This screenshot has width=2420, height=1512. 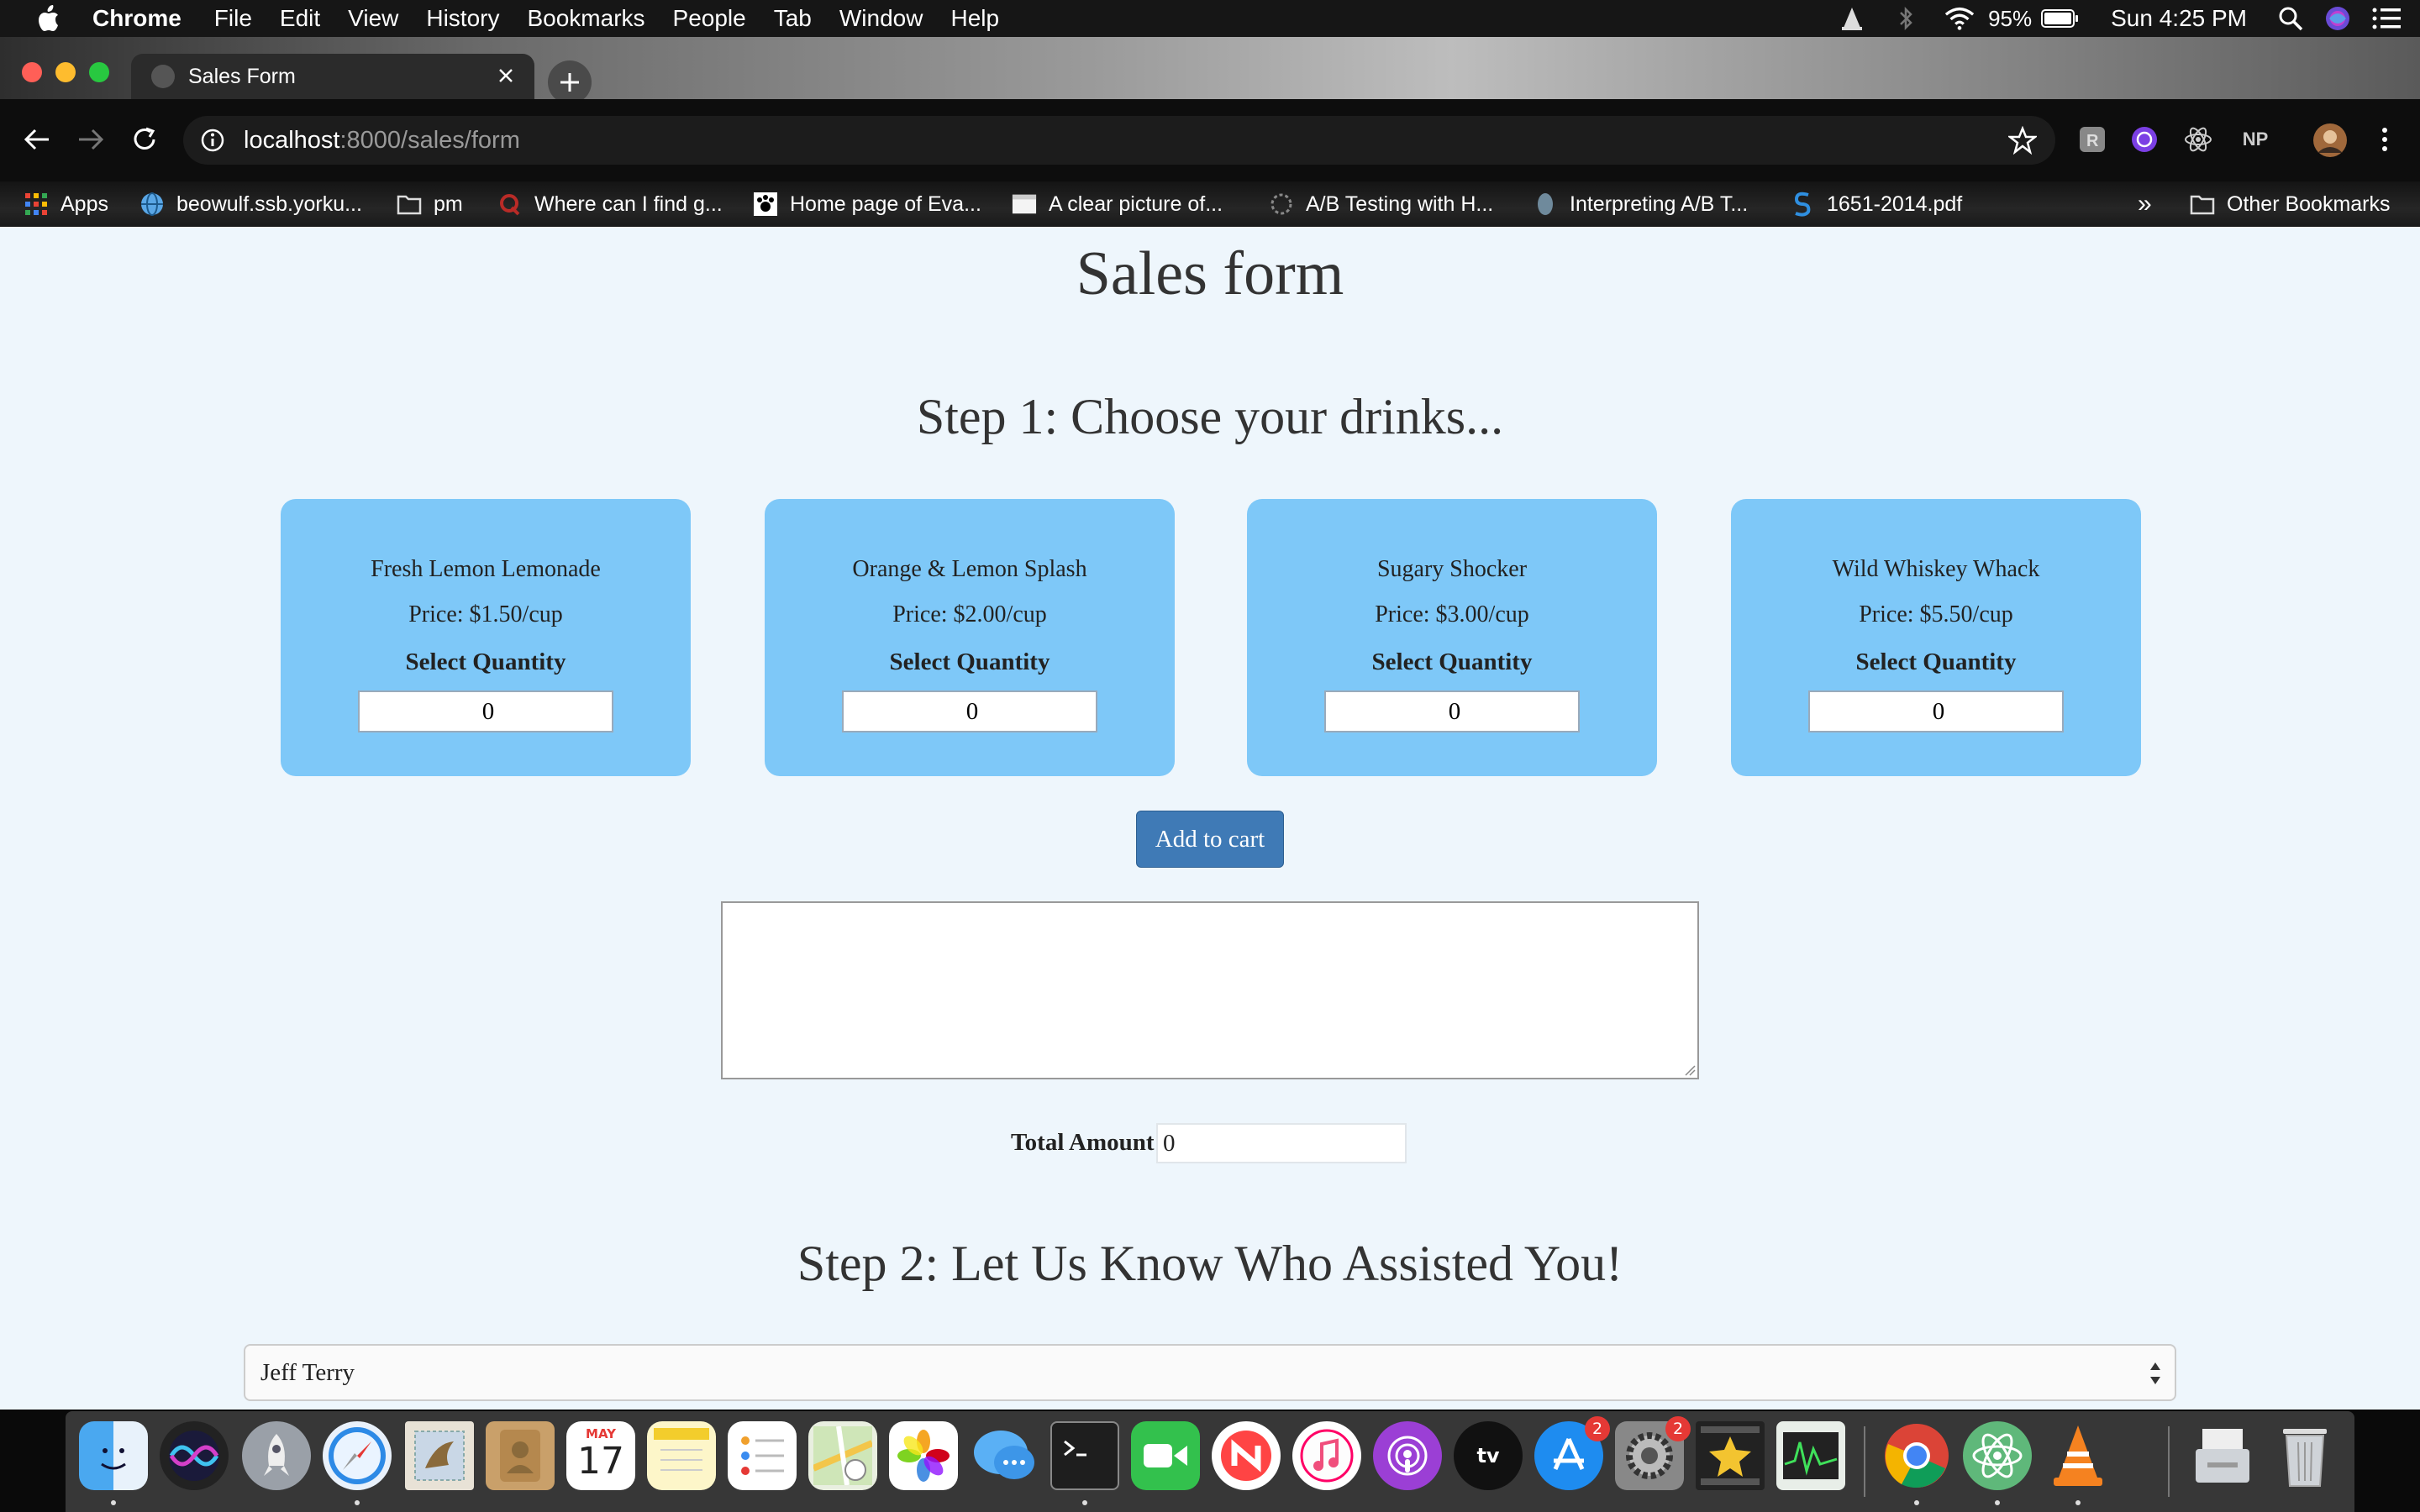 I want to click on chrome-icon, so click(x=1917, y=1455).